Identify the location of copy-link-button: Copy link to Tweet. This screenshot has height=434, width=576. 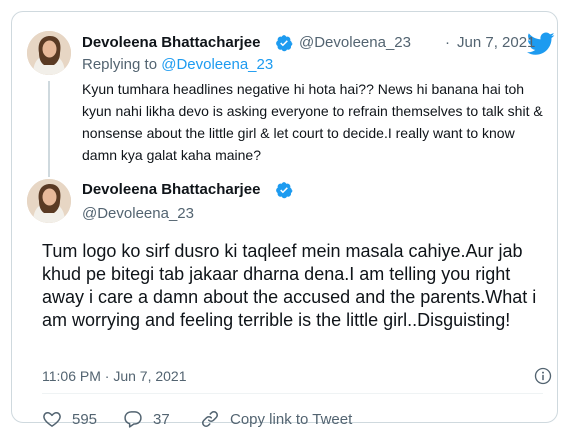
(276, 419).